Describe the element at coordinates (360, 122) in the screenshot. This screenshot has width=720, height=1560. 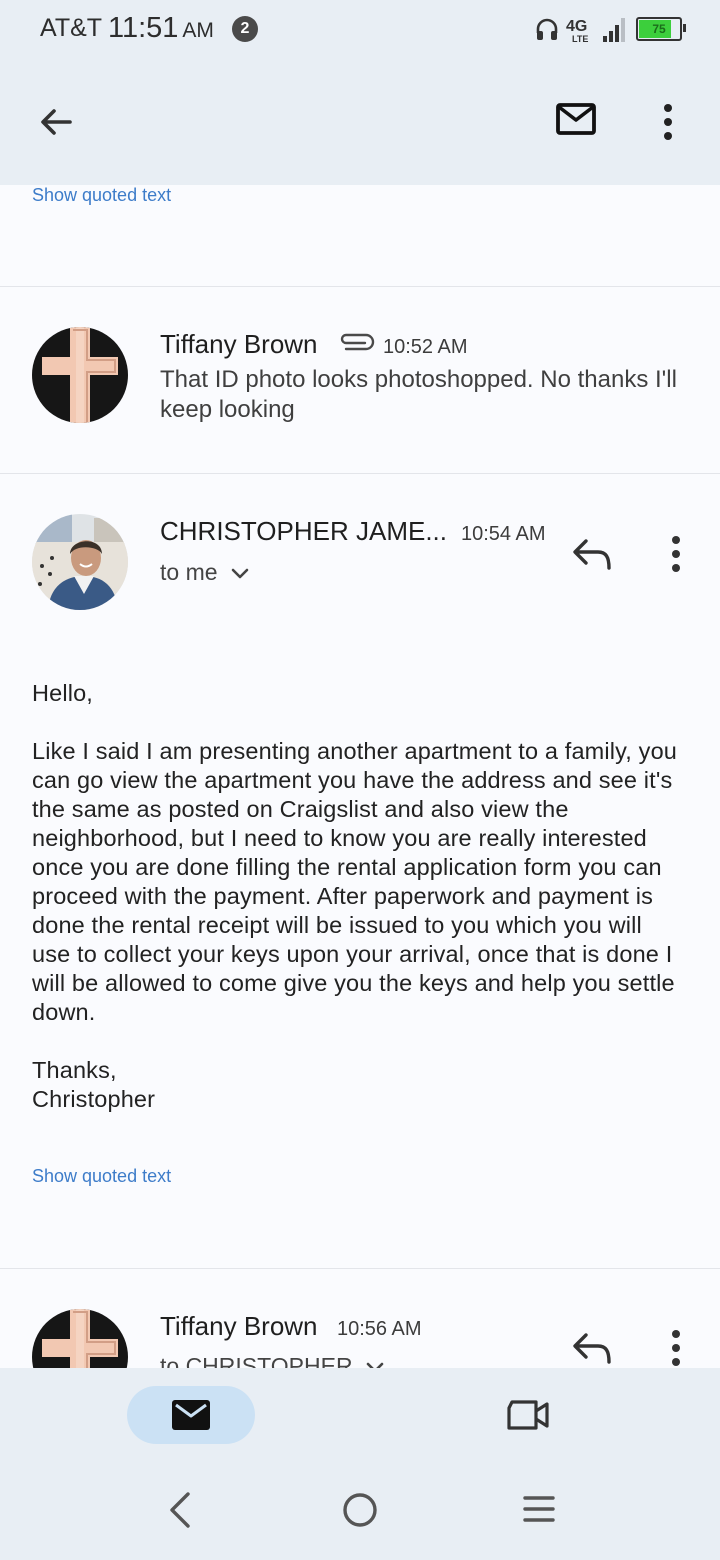
I see `top-app-bar` at that location.